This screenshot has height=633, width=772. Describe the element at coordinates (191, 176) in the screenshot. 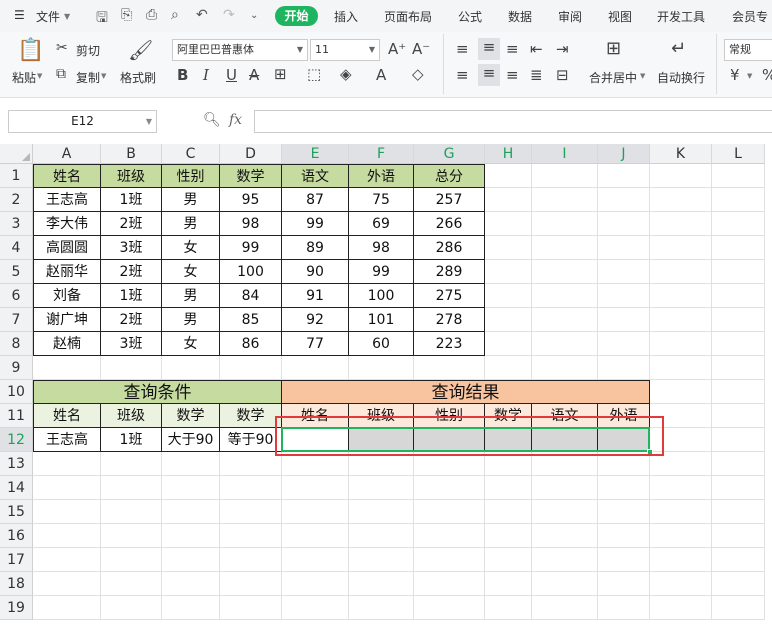

I see `table-header-cell: 性别` at that location.